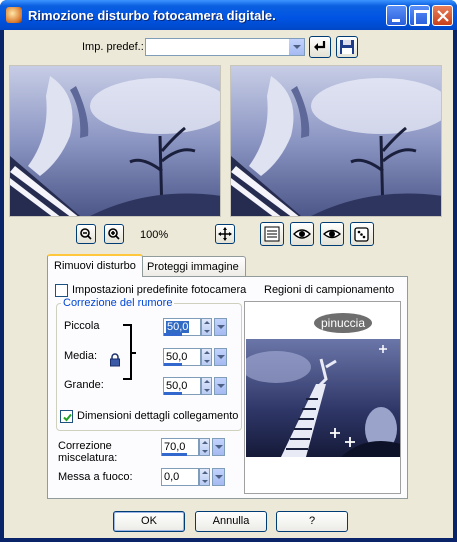  What do you see at coordinates (14, 15) in the screenshot?
I see `app-icon` at bounding box center [14, 15].